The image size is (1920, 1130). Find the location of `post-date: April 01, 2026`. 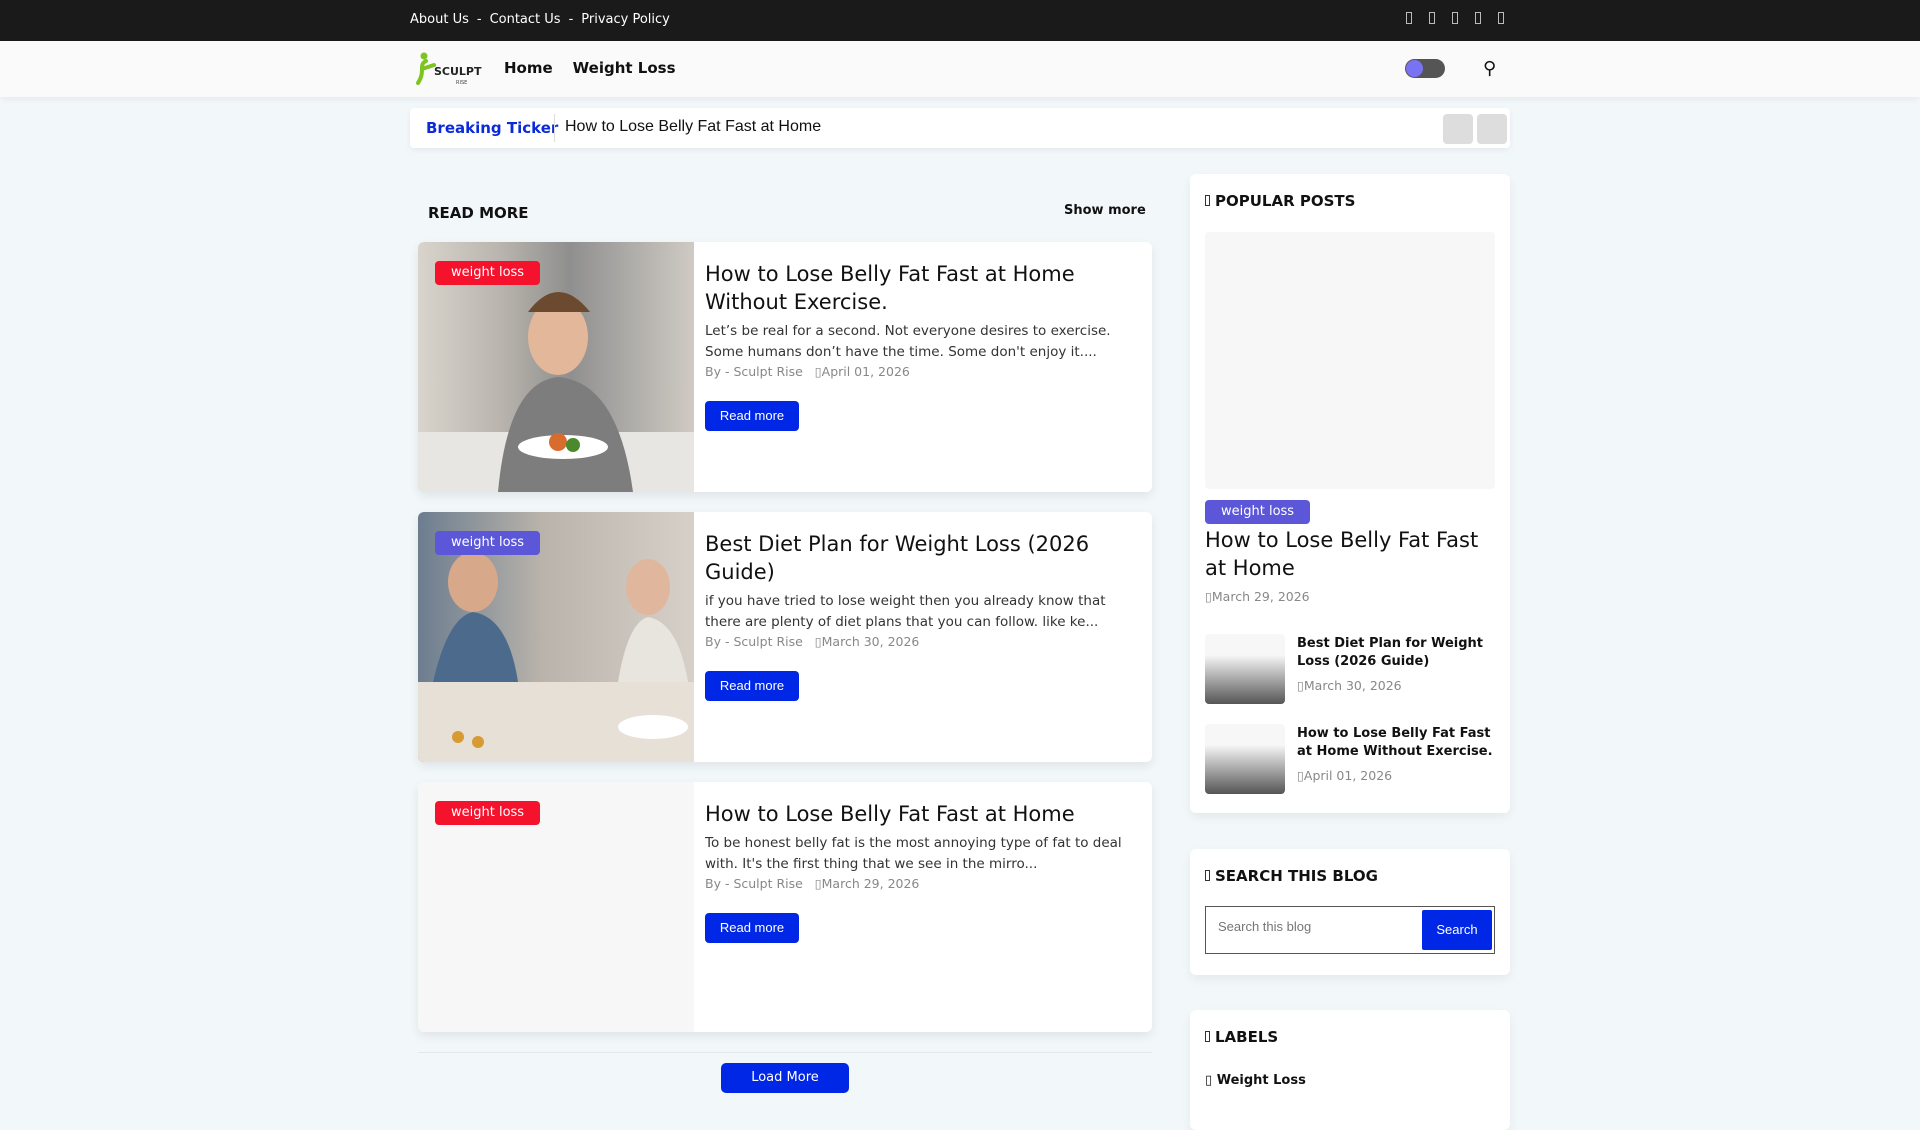

post-date: April 01, 2026 is located at coordinates (865, 371).